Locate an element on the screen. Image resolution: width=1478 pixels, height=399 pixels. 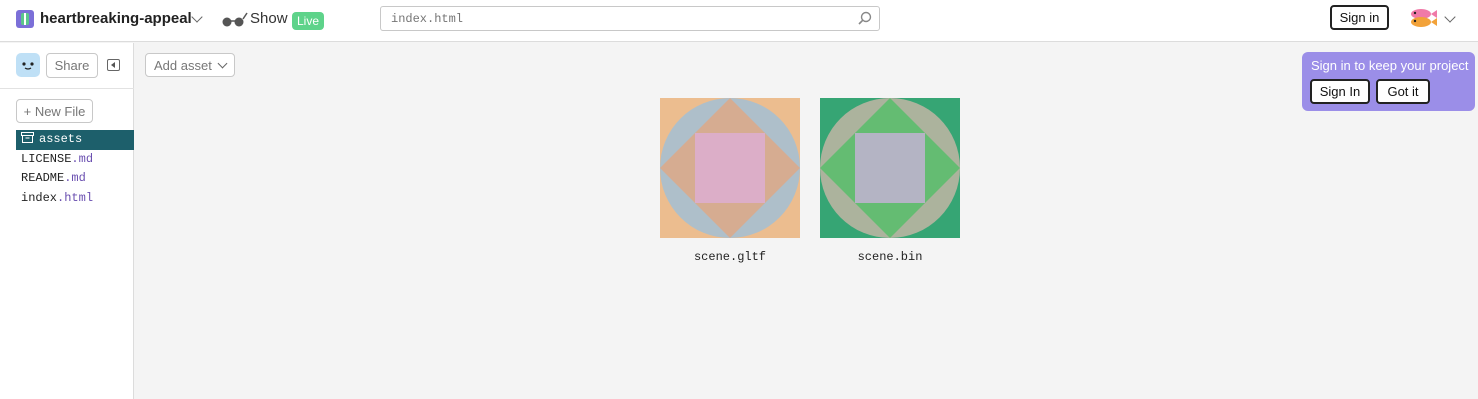
file-tree-item-index: index.html is located at coordinates (75, 199).